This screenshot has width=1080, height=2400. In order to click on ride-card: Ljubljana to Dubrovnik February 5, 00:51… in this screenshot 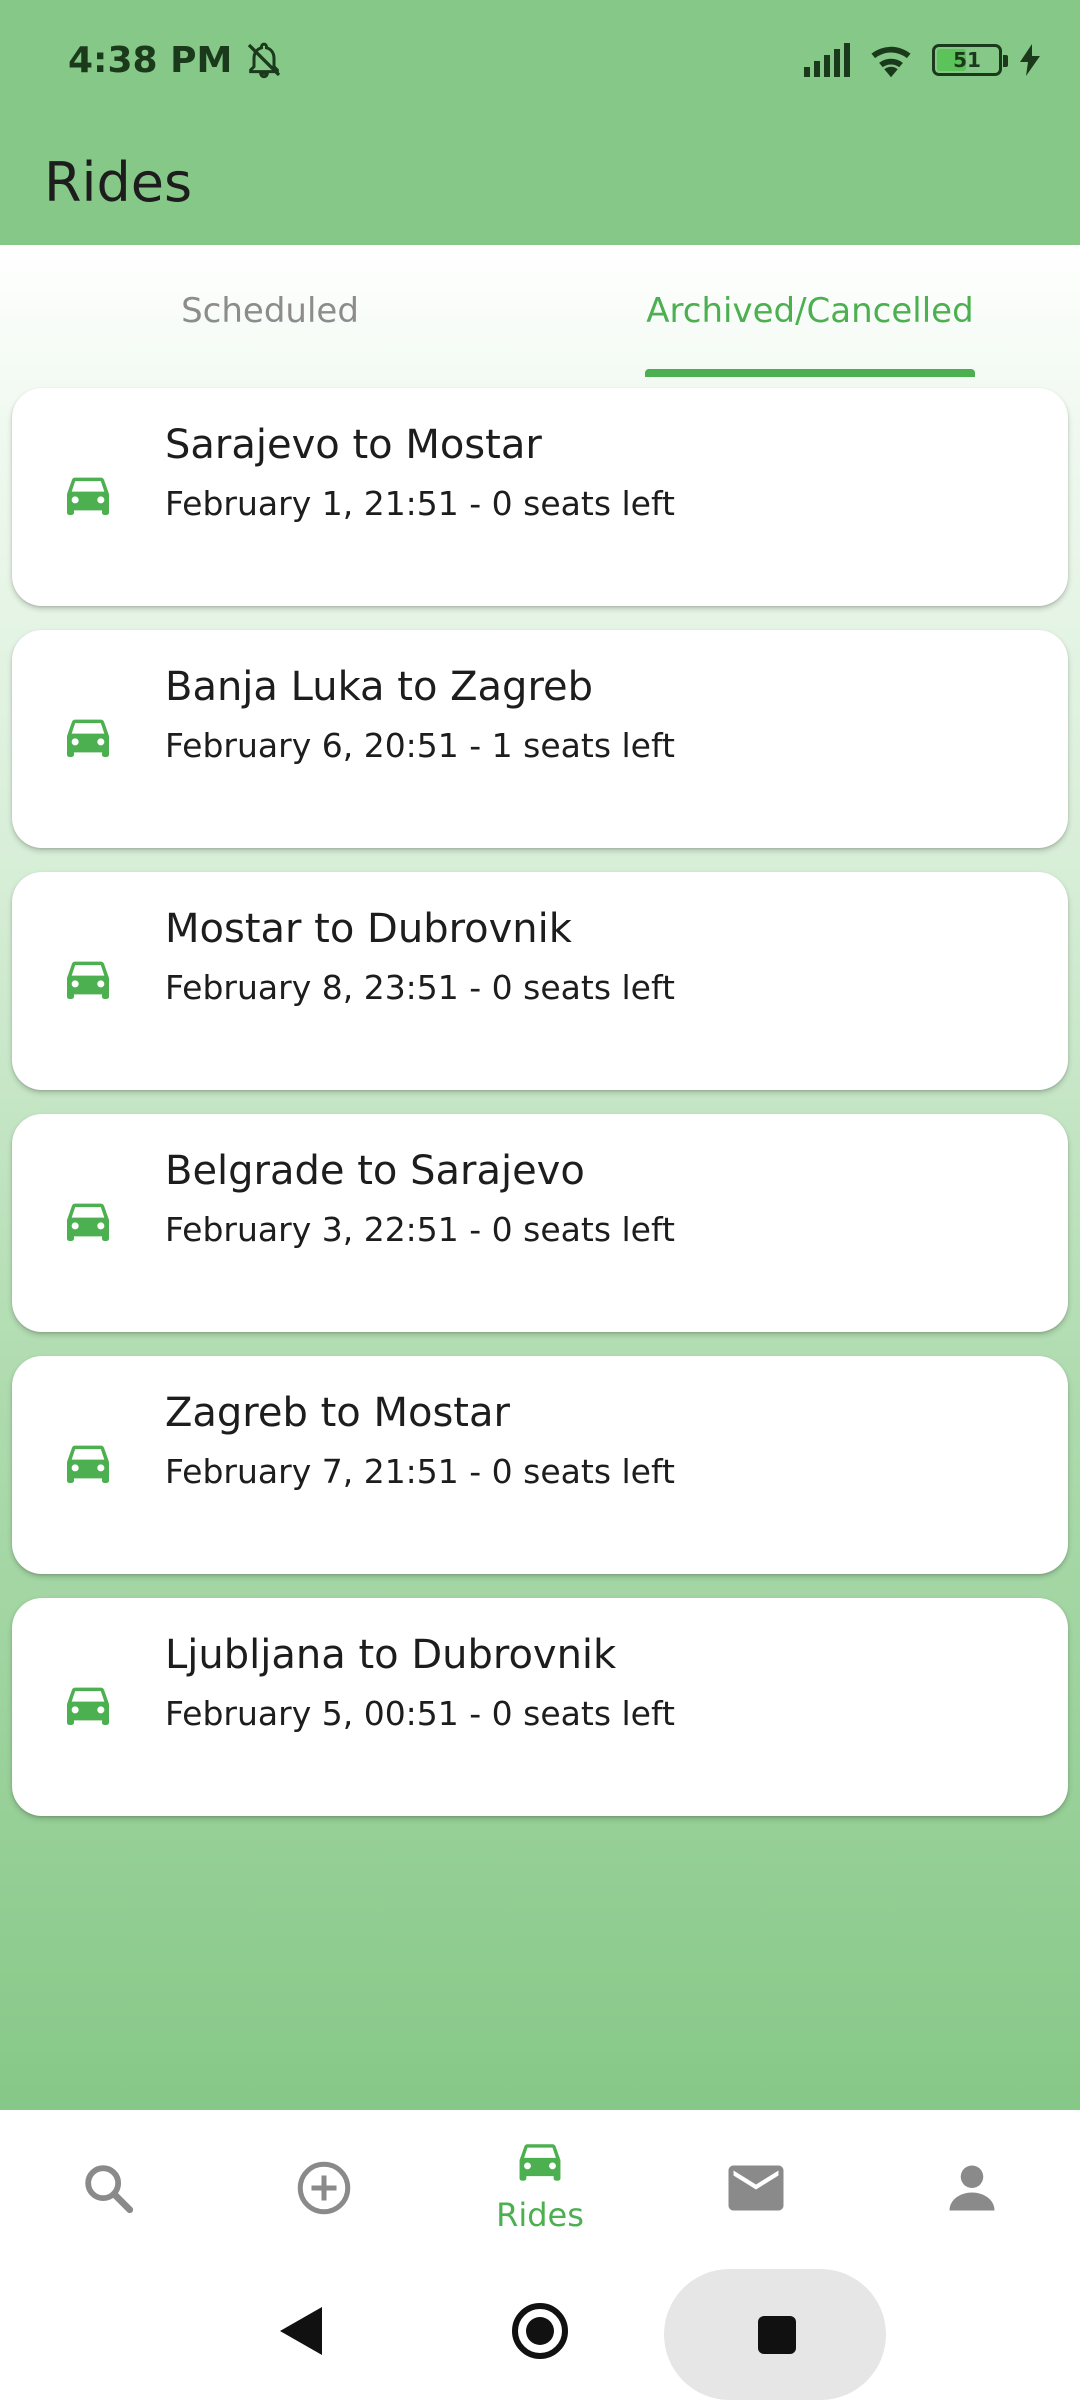, I will do `click(540, 1707)`.